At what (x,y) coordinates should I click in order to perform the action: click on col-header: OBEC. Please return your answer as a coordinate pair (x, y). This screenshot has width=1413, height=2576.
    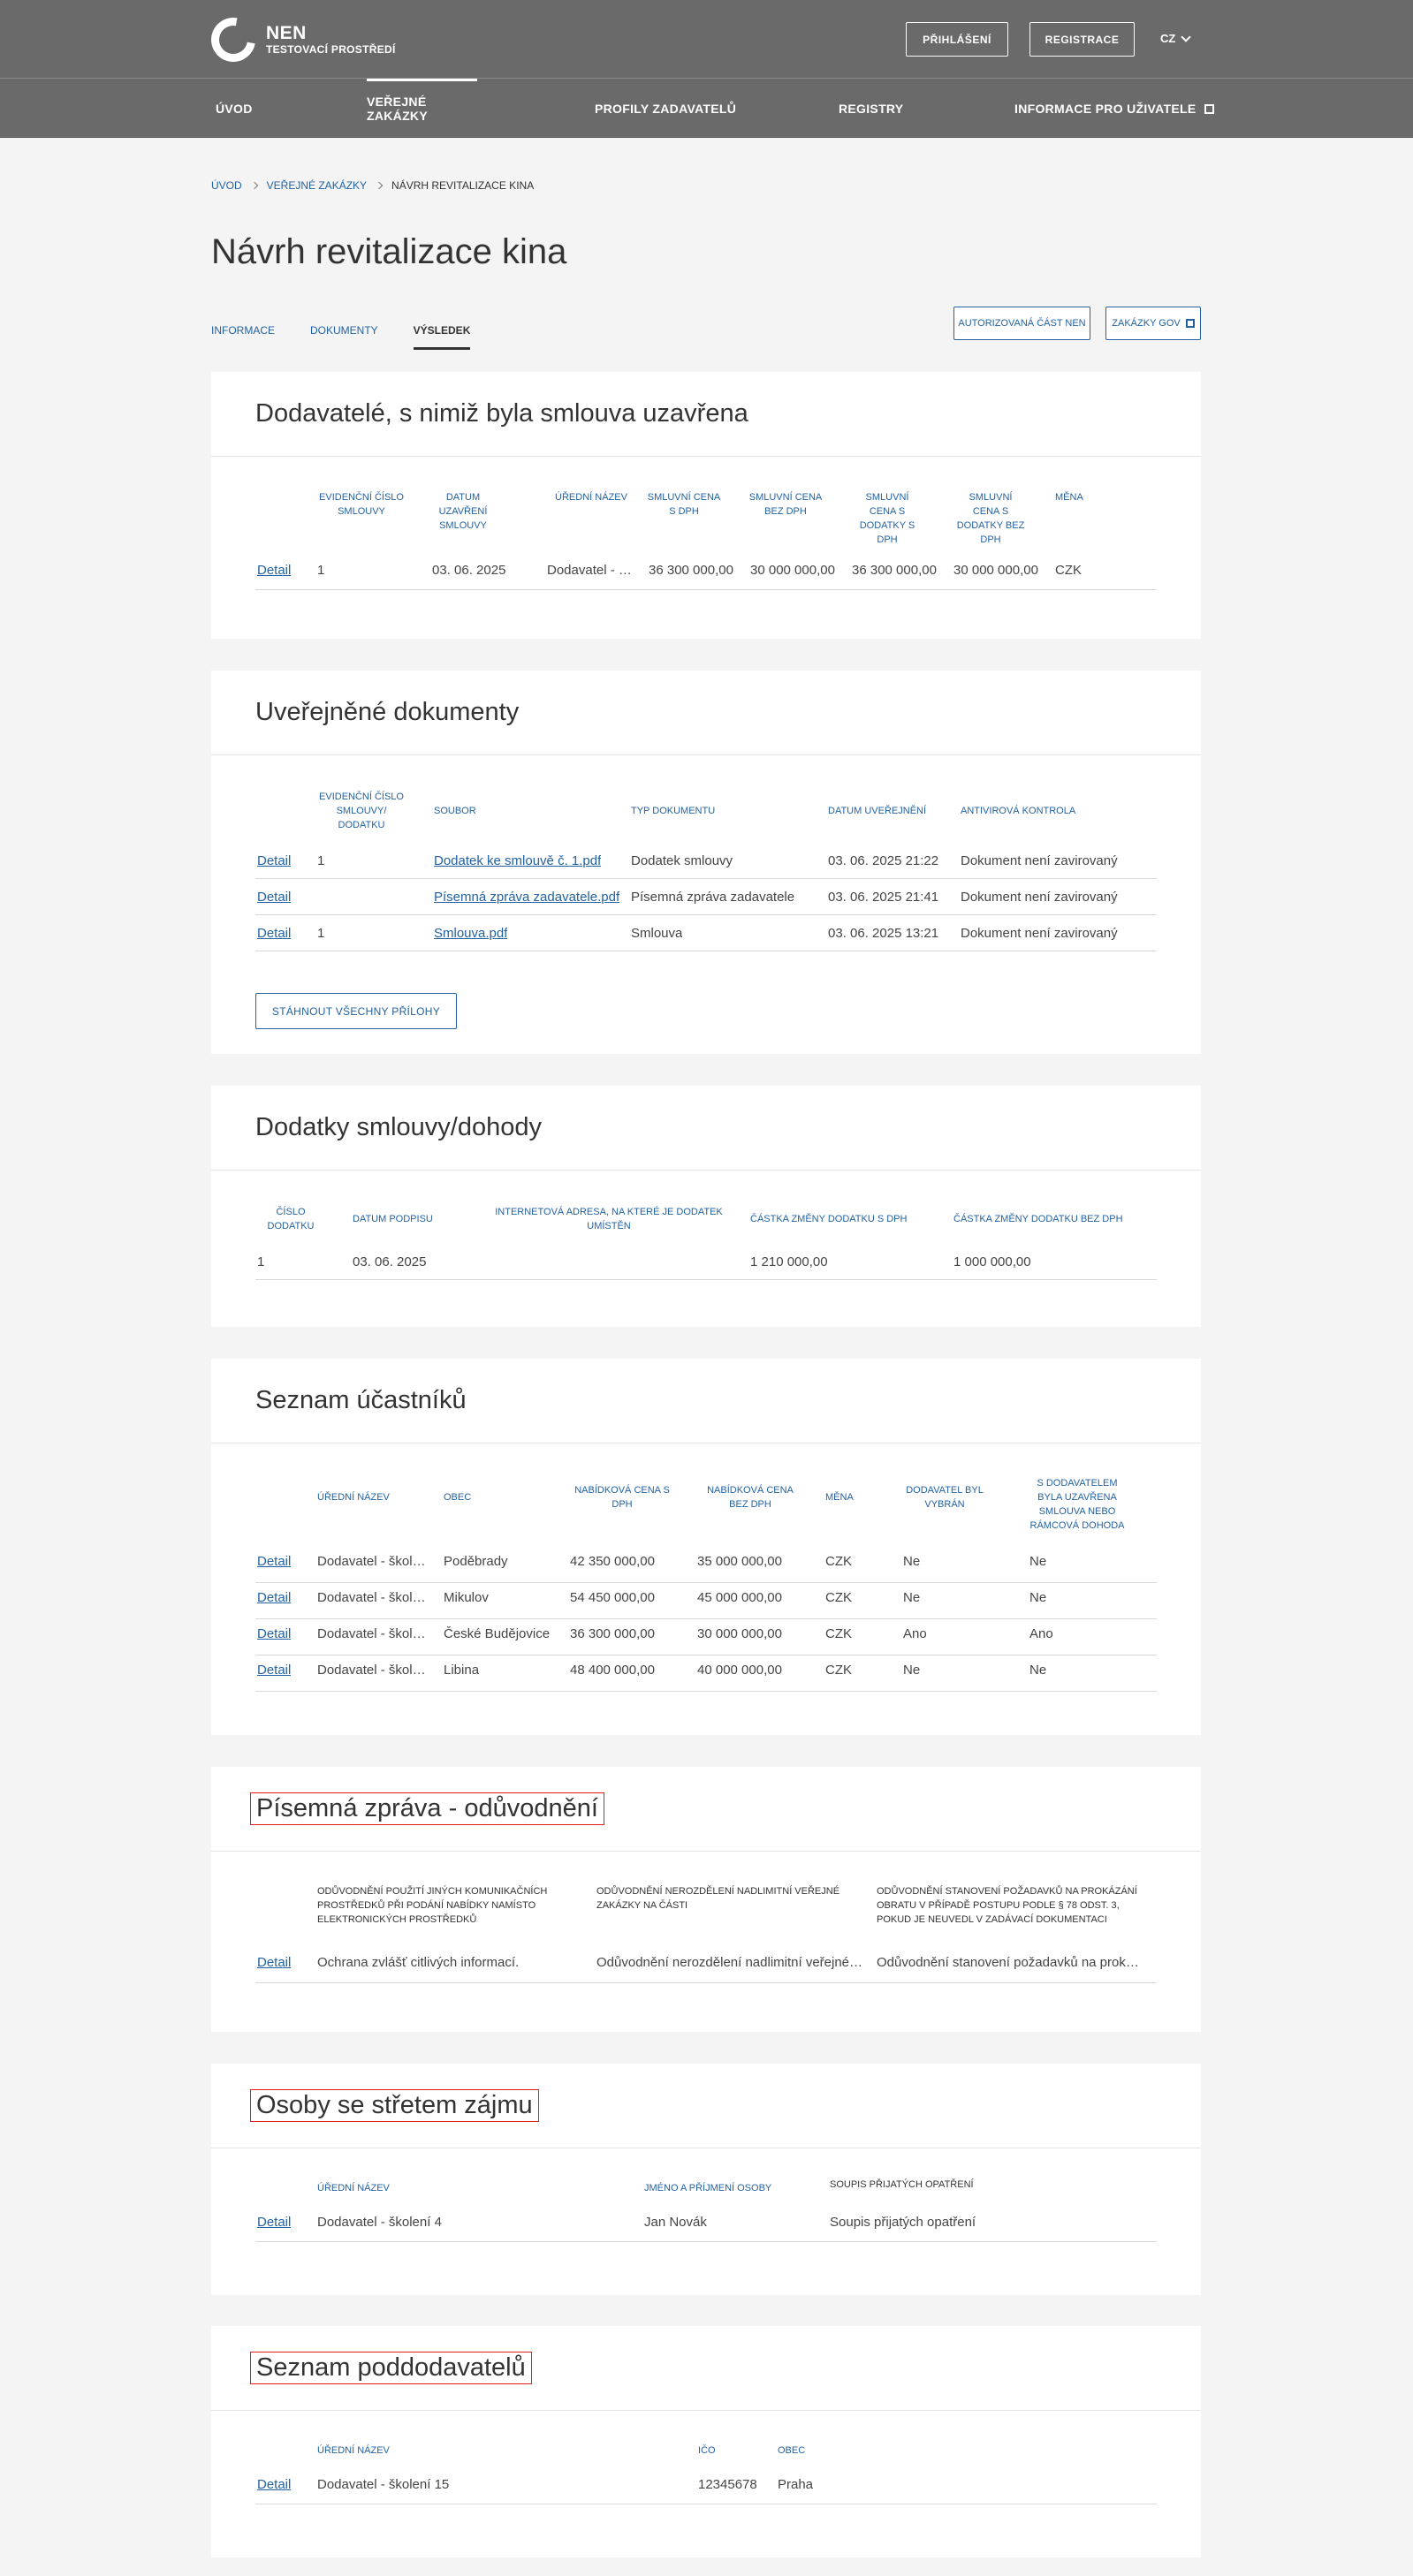
    Looking at the image, I should click on (792, 2451).